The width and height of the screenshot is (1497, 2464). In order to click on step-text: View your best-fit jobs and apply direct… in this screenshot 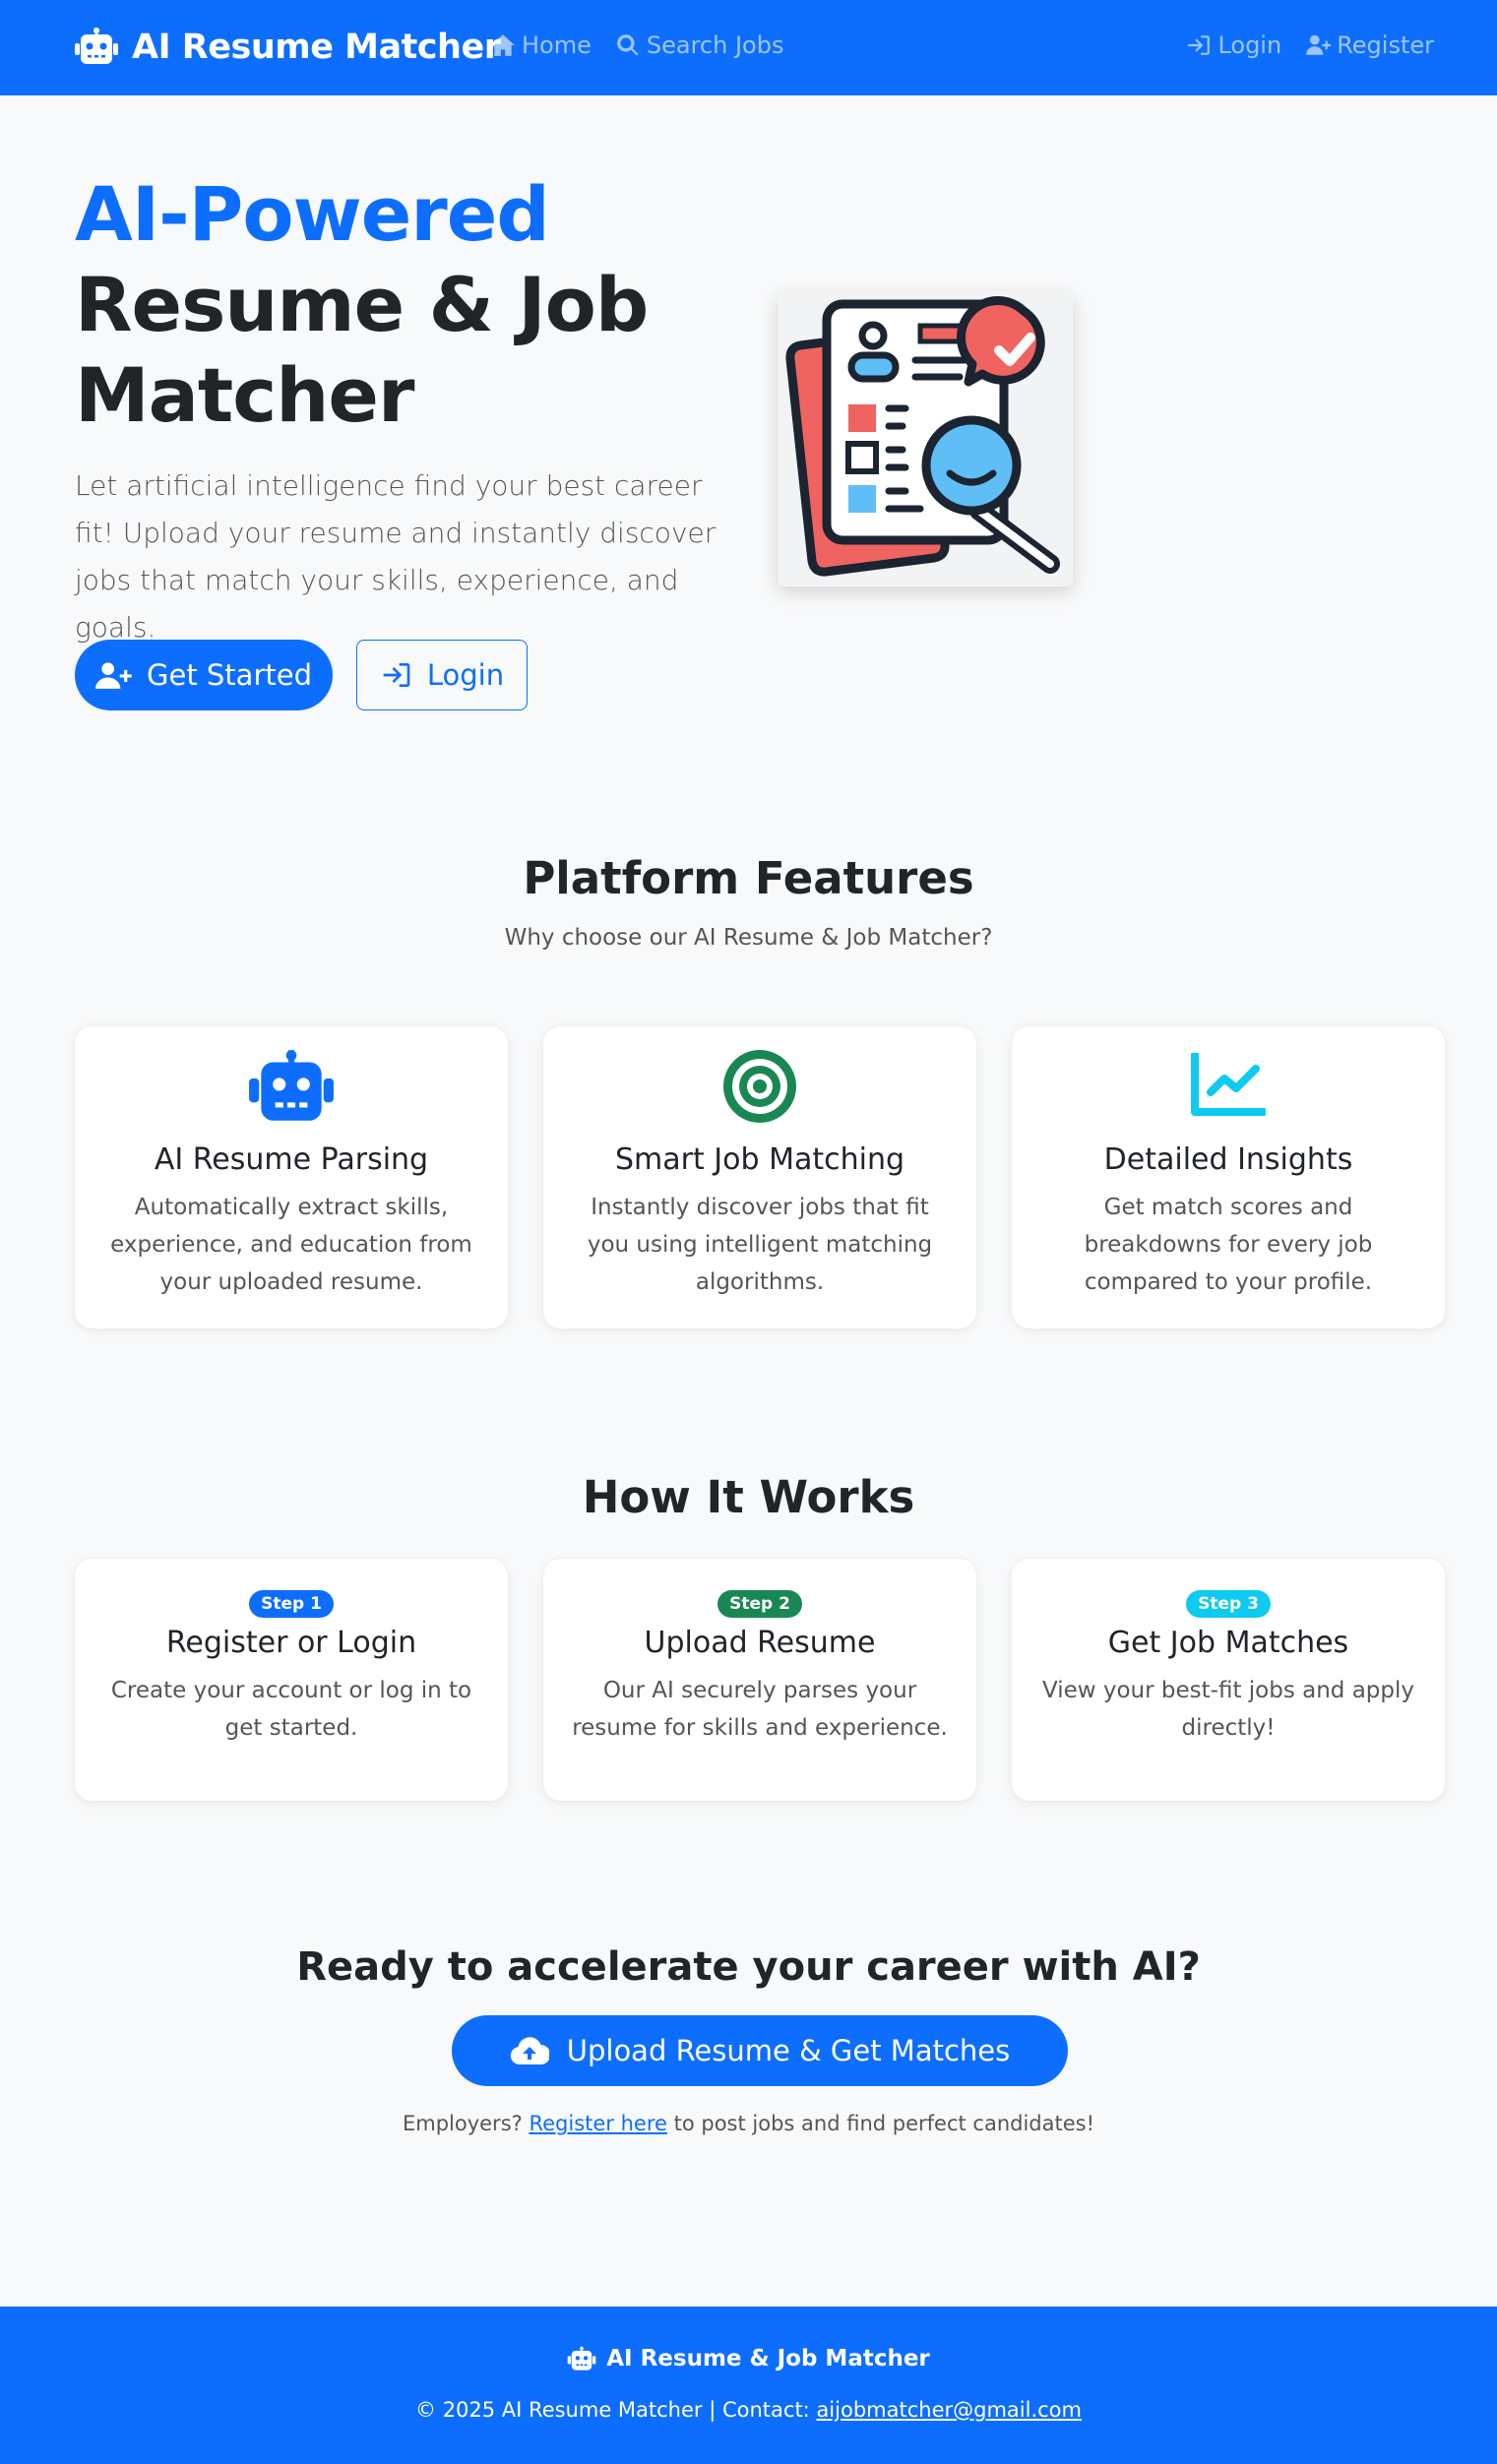, I will do `click(1228, 1709)`.